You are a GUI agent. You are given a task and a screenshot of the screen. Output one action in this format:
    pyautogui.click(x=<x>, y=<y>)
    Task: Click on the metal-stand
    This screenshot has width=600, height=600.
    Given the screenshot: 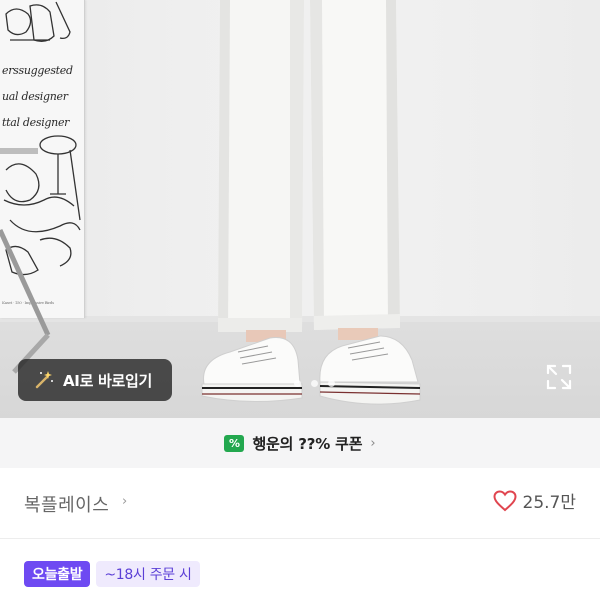 What is the action you would take?
    pyautogui.click(x=25, y=261)
    